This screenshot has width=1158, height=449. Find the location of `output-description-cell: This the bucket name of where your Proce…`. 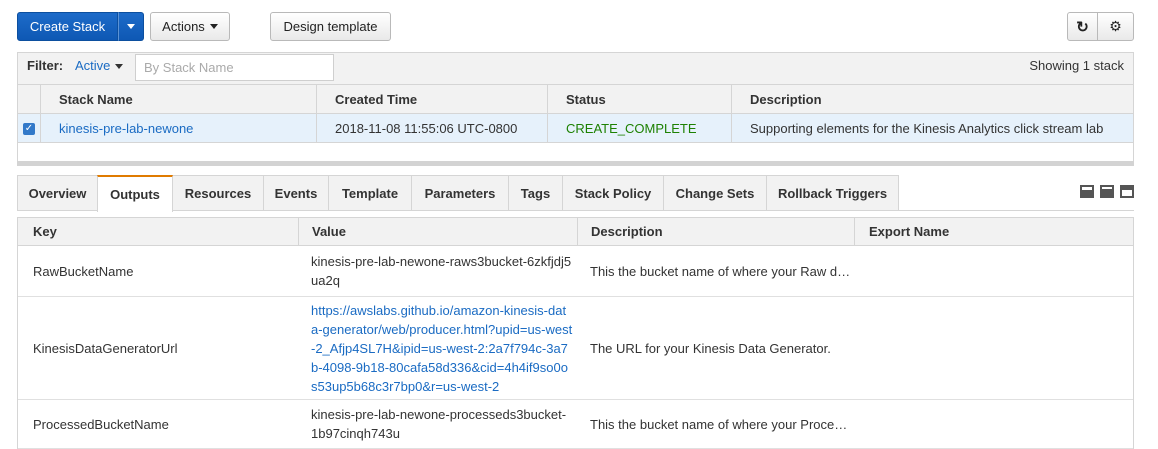

output-description-cell: This the bucket name of where your Proce… is located at coordinates (721, 424).